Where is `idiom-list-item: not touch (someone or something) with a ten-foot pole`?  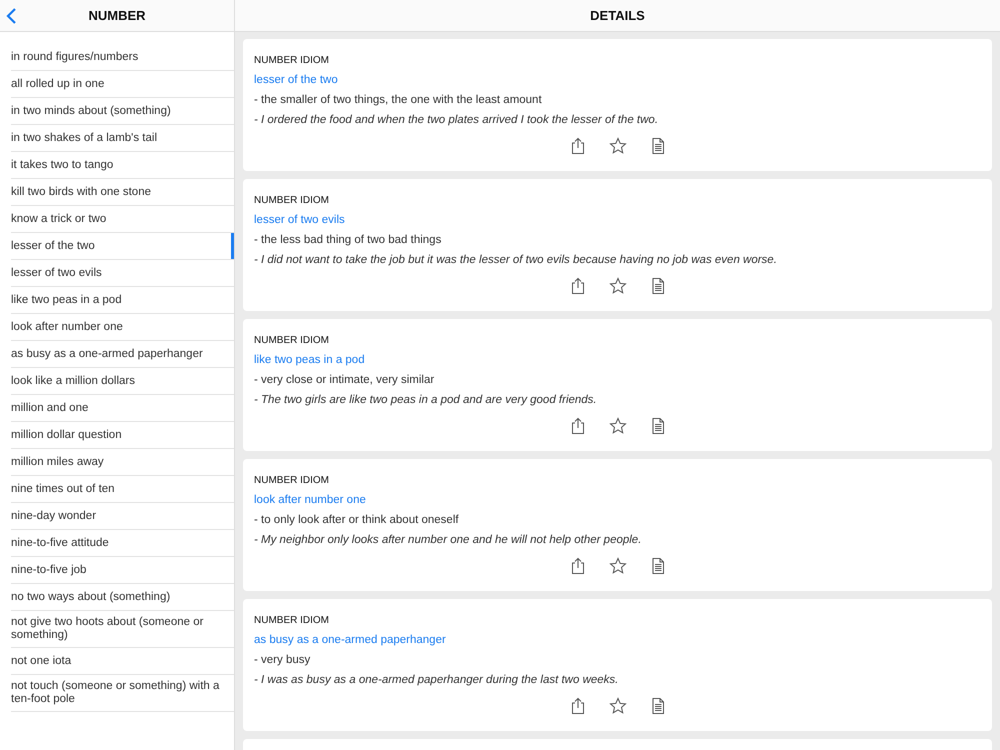 idiom-list-item: not touch (someone or something) with a ten-foot pole is located at coordinates (122, 693).